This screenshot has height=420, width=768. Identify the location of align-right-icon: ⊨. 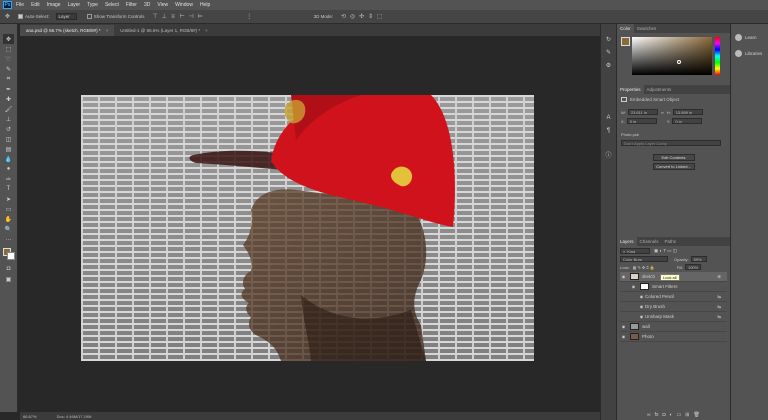
(200, 16).